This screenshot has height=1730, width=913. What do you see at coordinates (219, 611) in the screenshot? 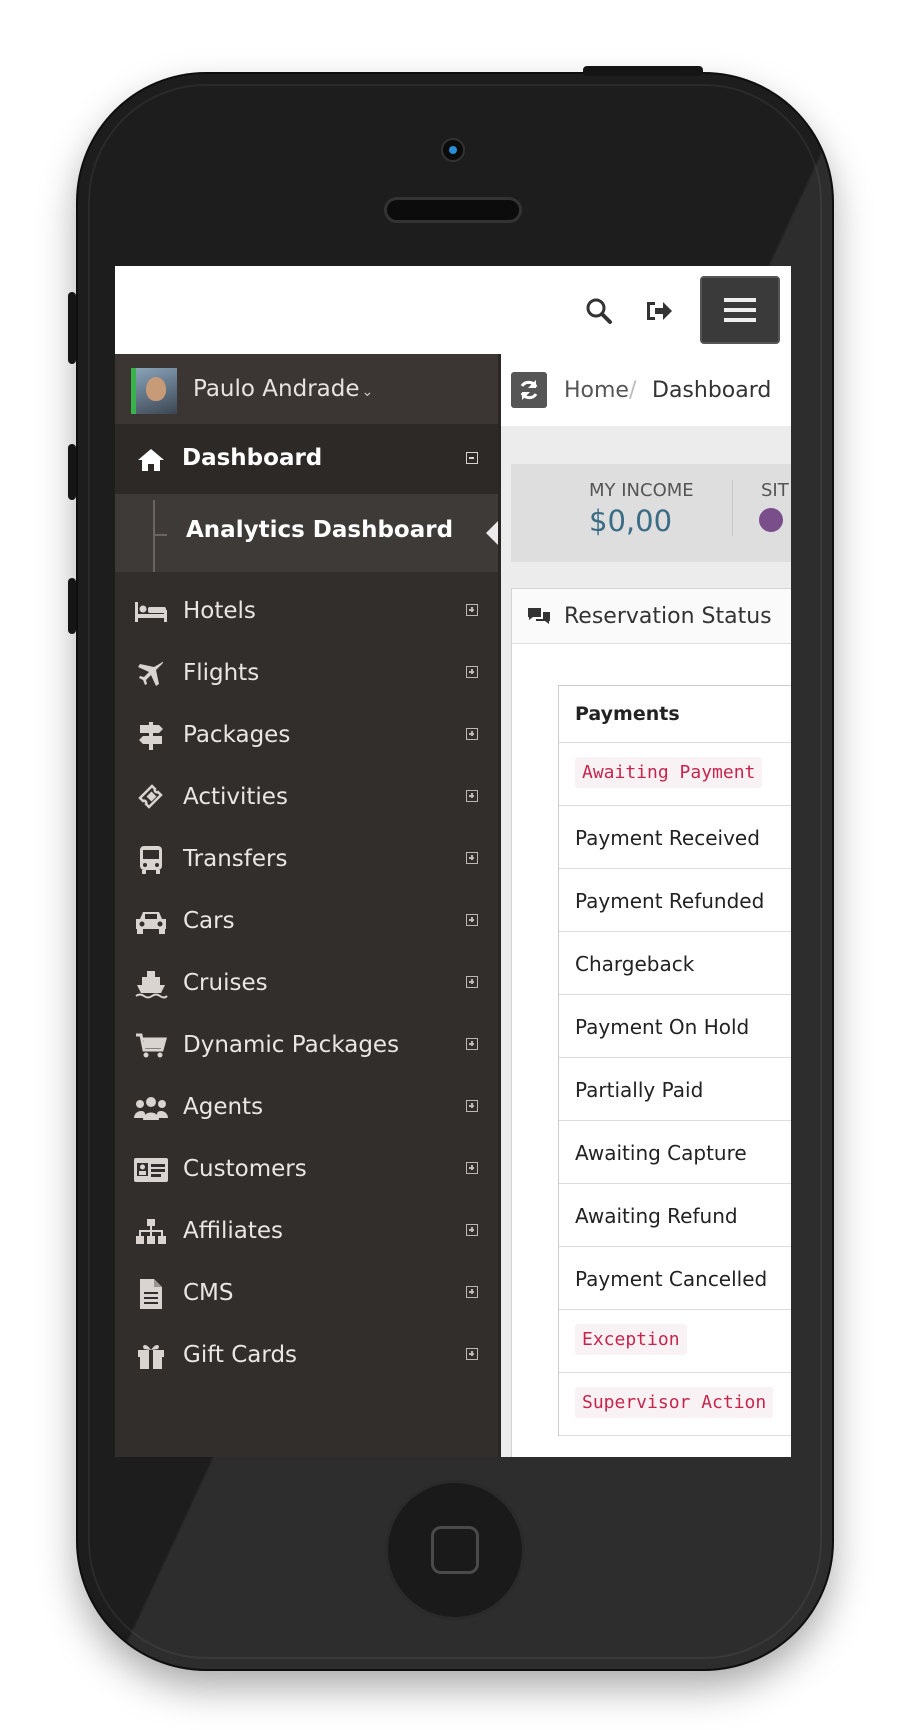
I see `sidebar-item-label: Hotels` at bounding box center [219, 611].